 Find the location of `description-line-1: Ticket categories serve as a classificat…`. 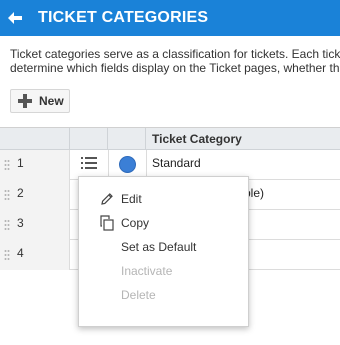

description-line-1: Ticket categories serve as a classificat… is located at coordinates (175, 54).